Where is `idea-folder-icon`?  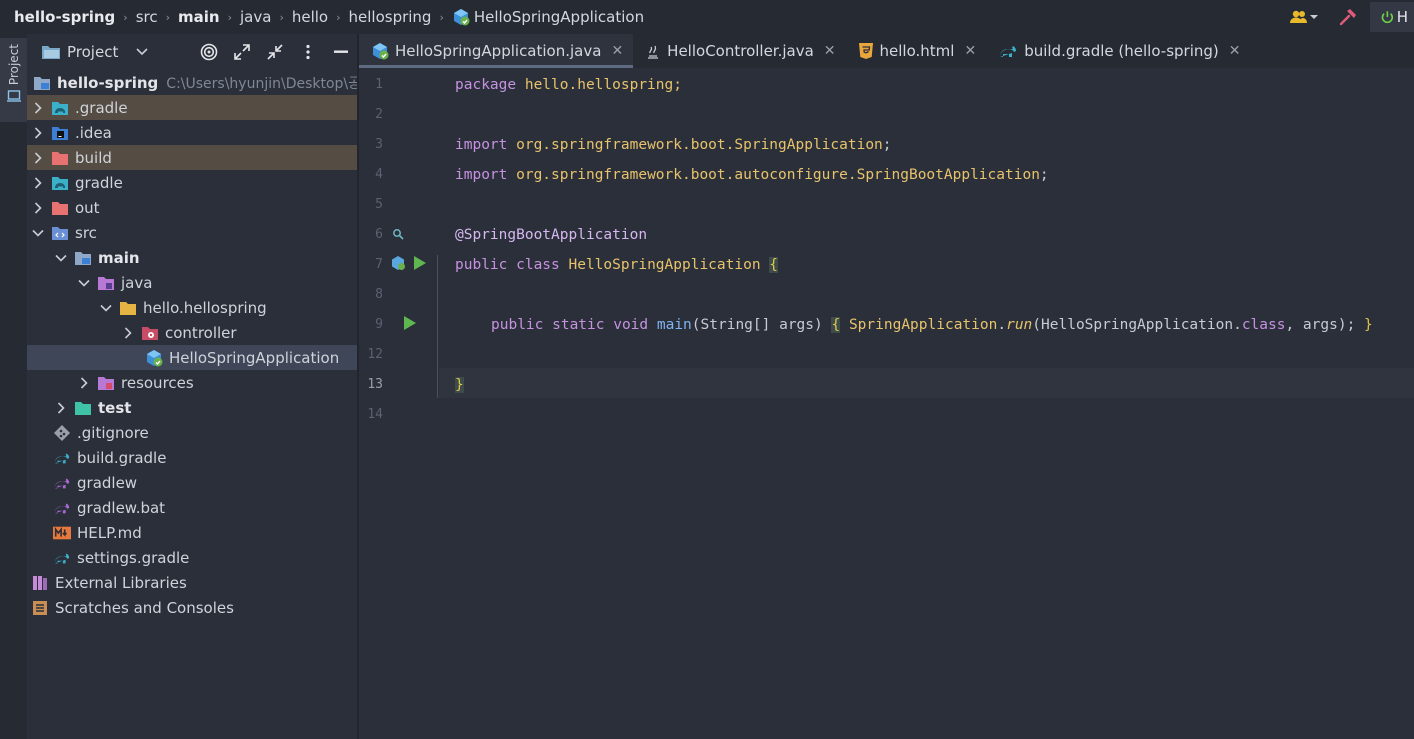 idea-folder-icon is located at coordinates (60, 133).